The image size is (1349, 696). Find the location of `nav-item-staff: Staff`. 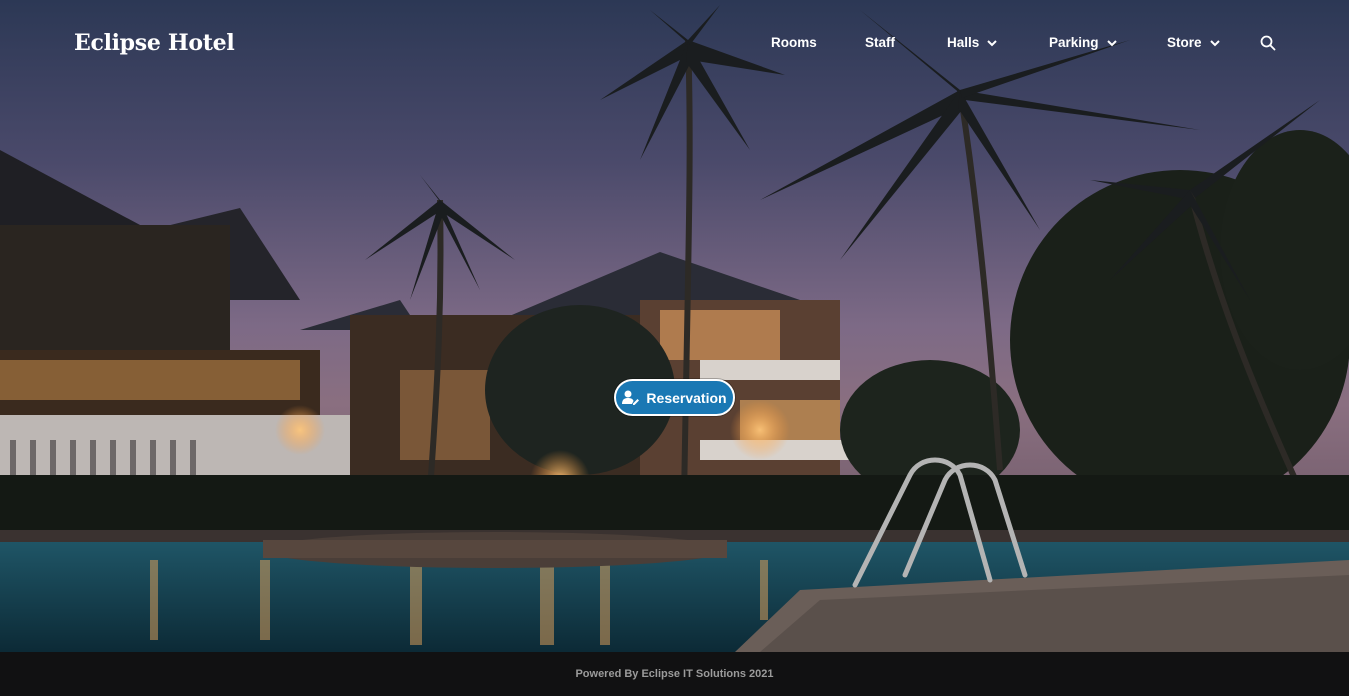

nav-item-staff: Staff is located at coordinates (880, 42).